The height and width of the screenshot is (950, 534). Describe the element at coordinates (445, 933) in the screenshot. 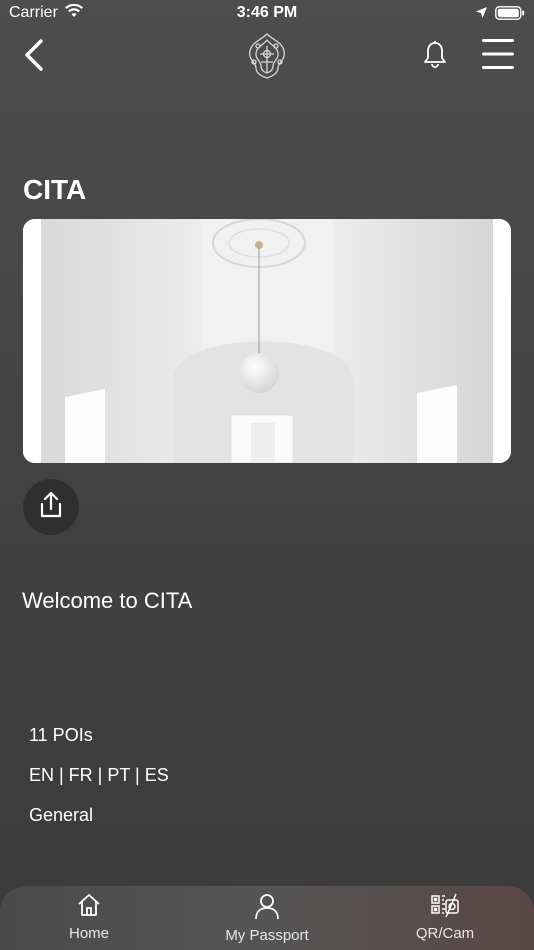

I see `tab-qr-cam-label: QR/Cam` at that location.